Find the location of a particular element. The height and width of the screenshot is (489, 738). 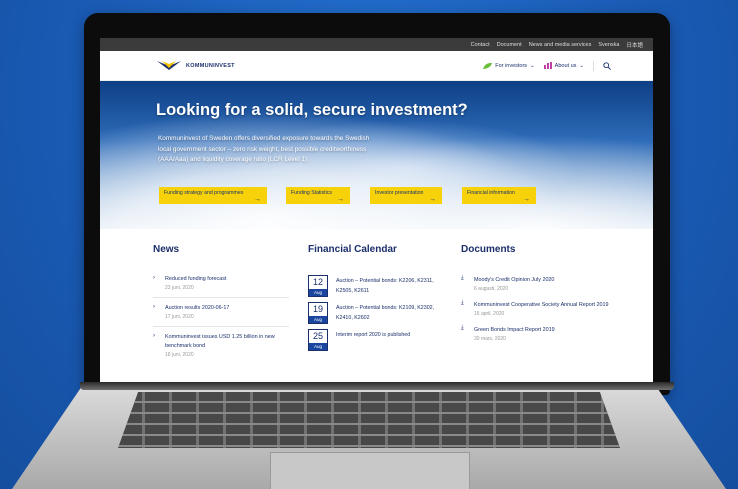

topbar-link-contact: Contact is located at coordinates (480, 45).